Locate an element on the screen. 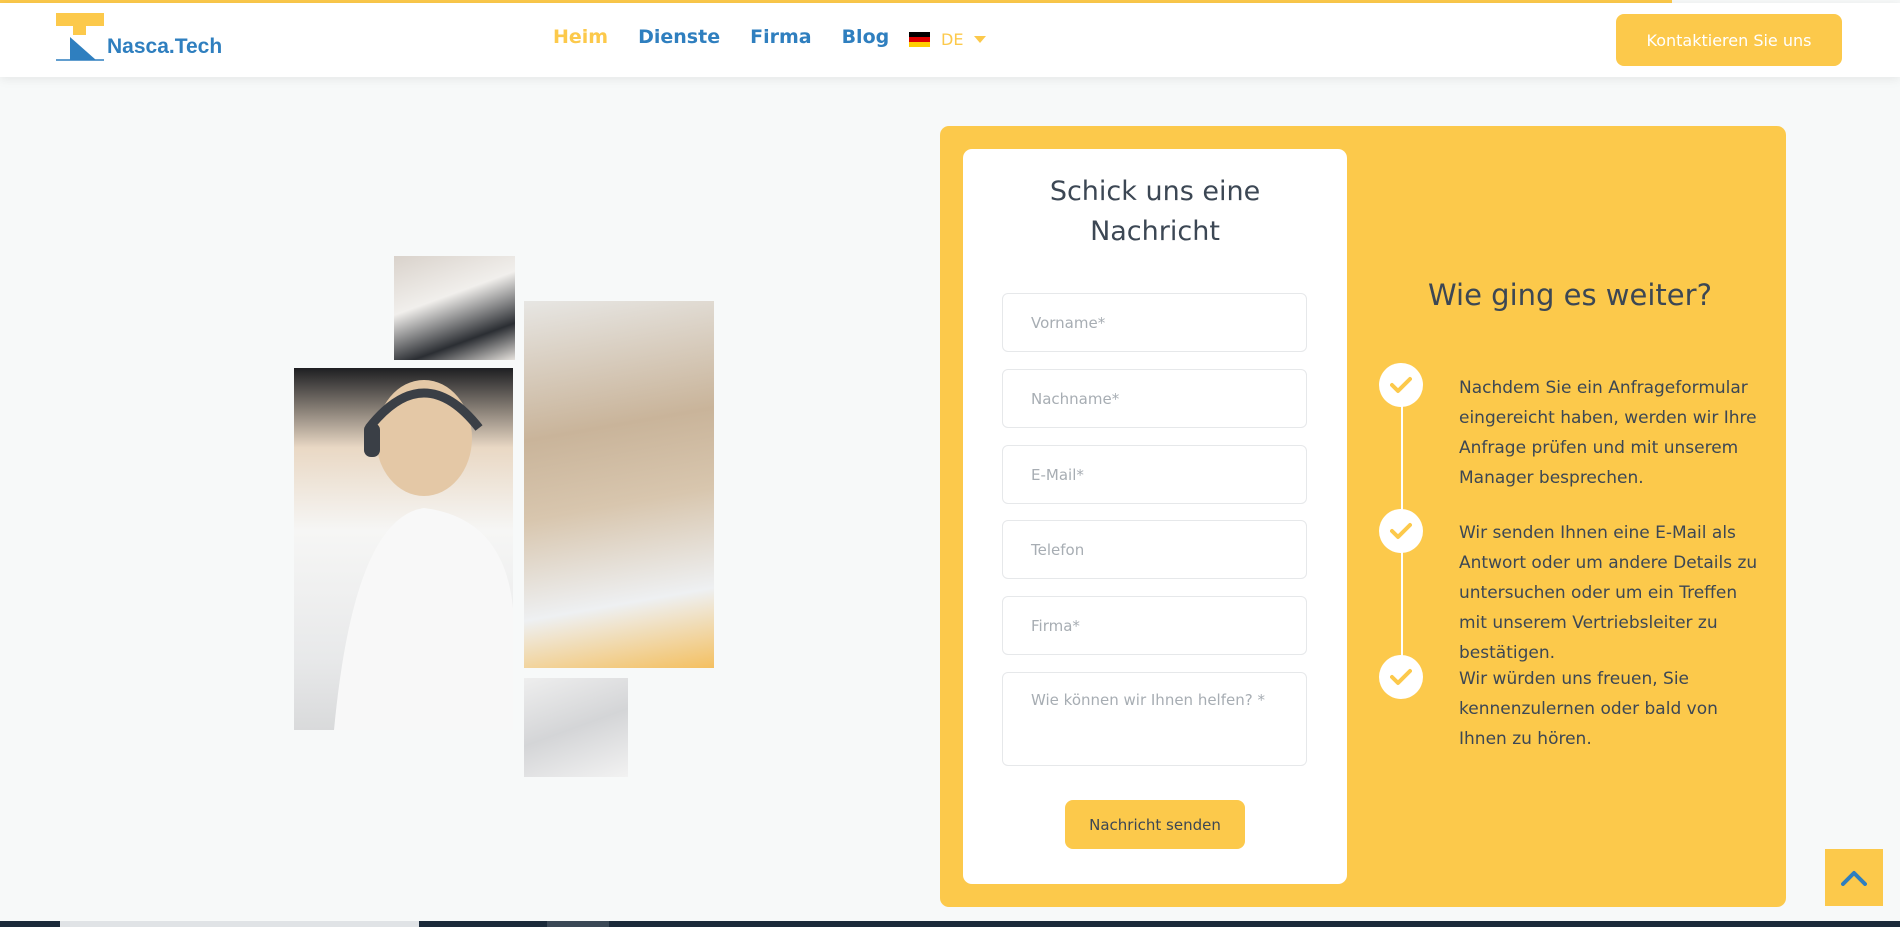 Image resolution: width=1900 pixels, height=927 pixels. collage-photo-laptop is located at coordinates (576, 727).